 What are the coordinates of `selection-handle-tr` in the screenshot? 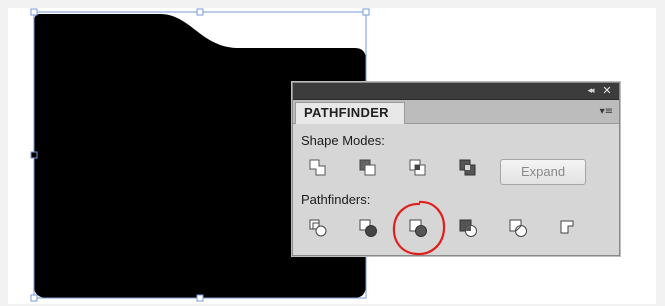 It's located at (366, 12).